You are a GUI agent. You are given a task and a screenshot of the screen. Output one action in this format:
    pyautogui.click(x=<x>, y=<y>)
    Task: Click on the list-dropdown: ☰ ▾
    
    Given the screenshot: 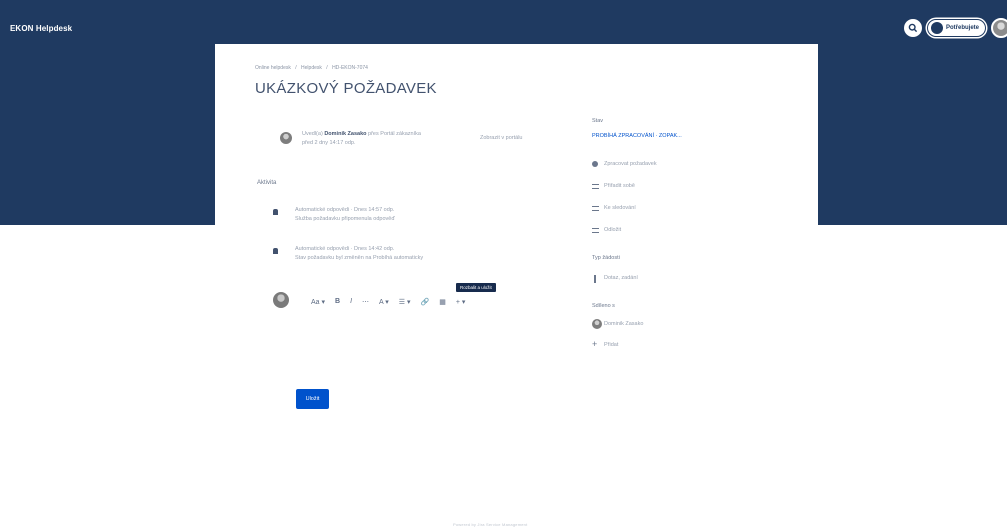 What is the action you would take?
    pyautogui.click(x=405, y=302)
    